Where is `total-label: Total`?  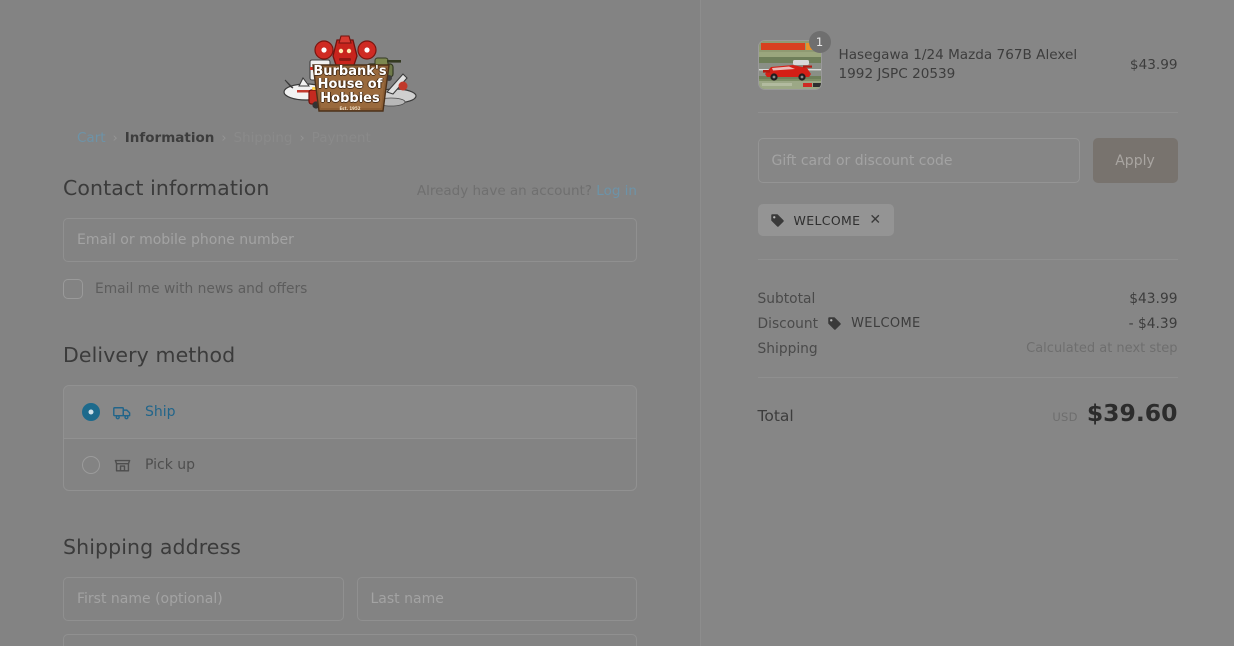 total-label: Total is located at coordinates (775, 416).